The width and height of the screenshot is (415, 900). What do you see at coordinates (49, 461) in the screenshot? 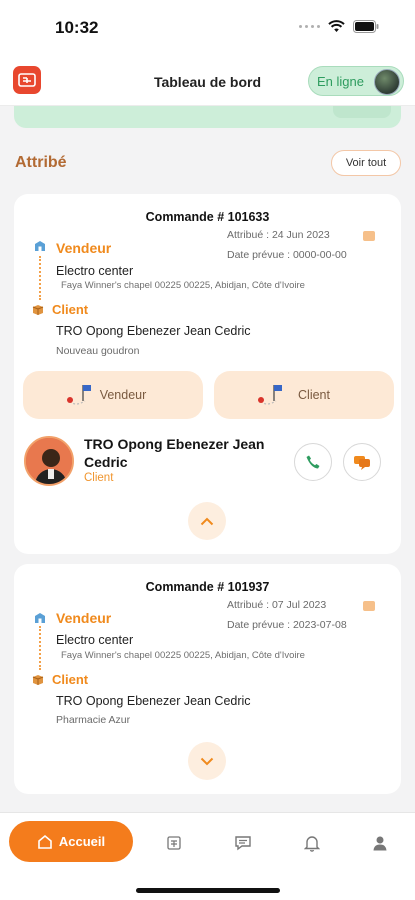
I see `client-avatar` at bounding box center [49, 461].